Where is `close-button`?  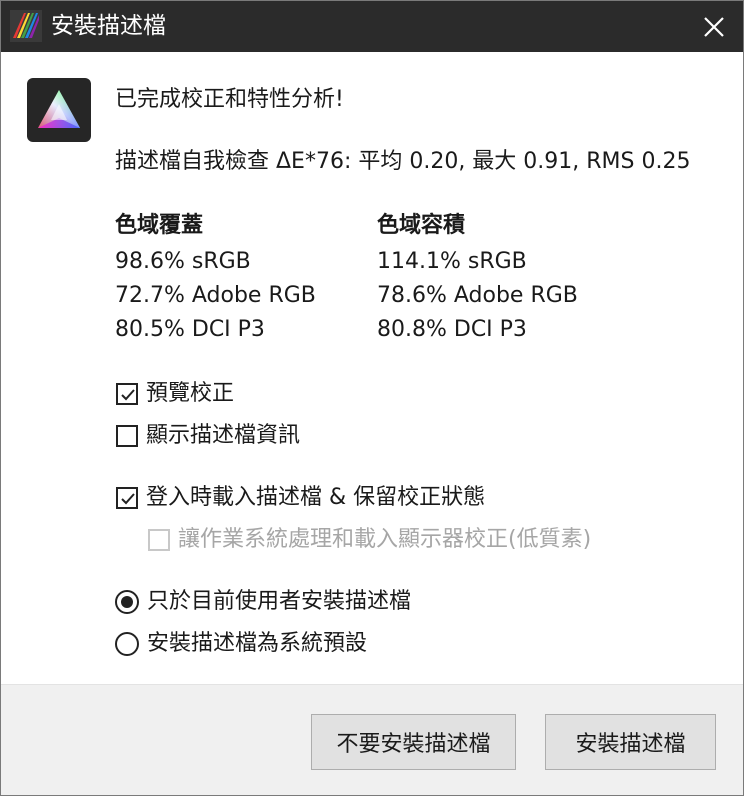 close-button is located at coordinates (714, 26).